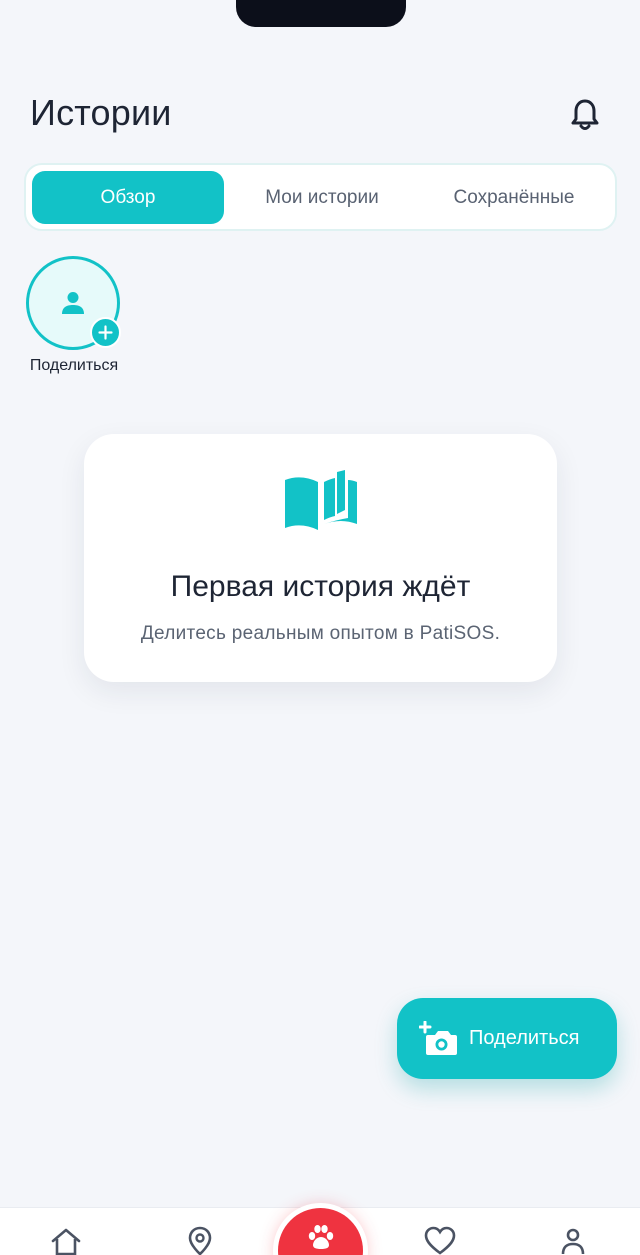  Describe the element at coordinates (320, 633) in the screenshot. I see `empty-state-text: Делитесь реальным опытом в PatiSOS.` at that location.